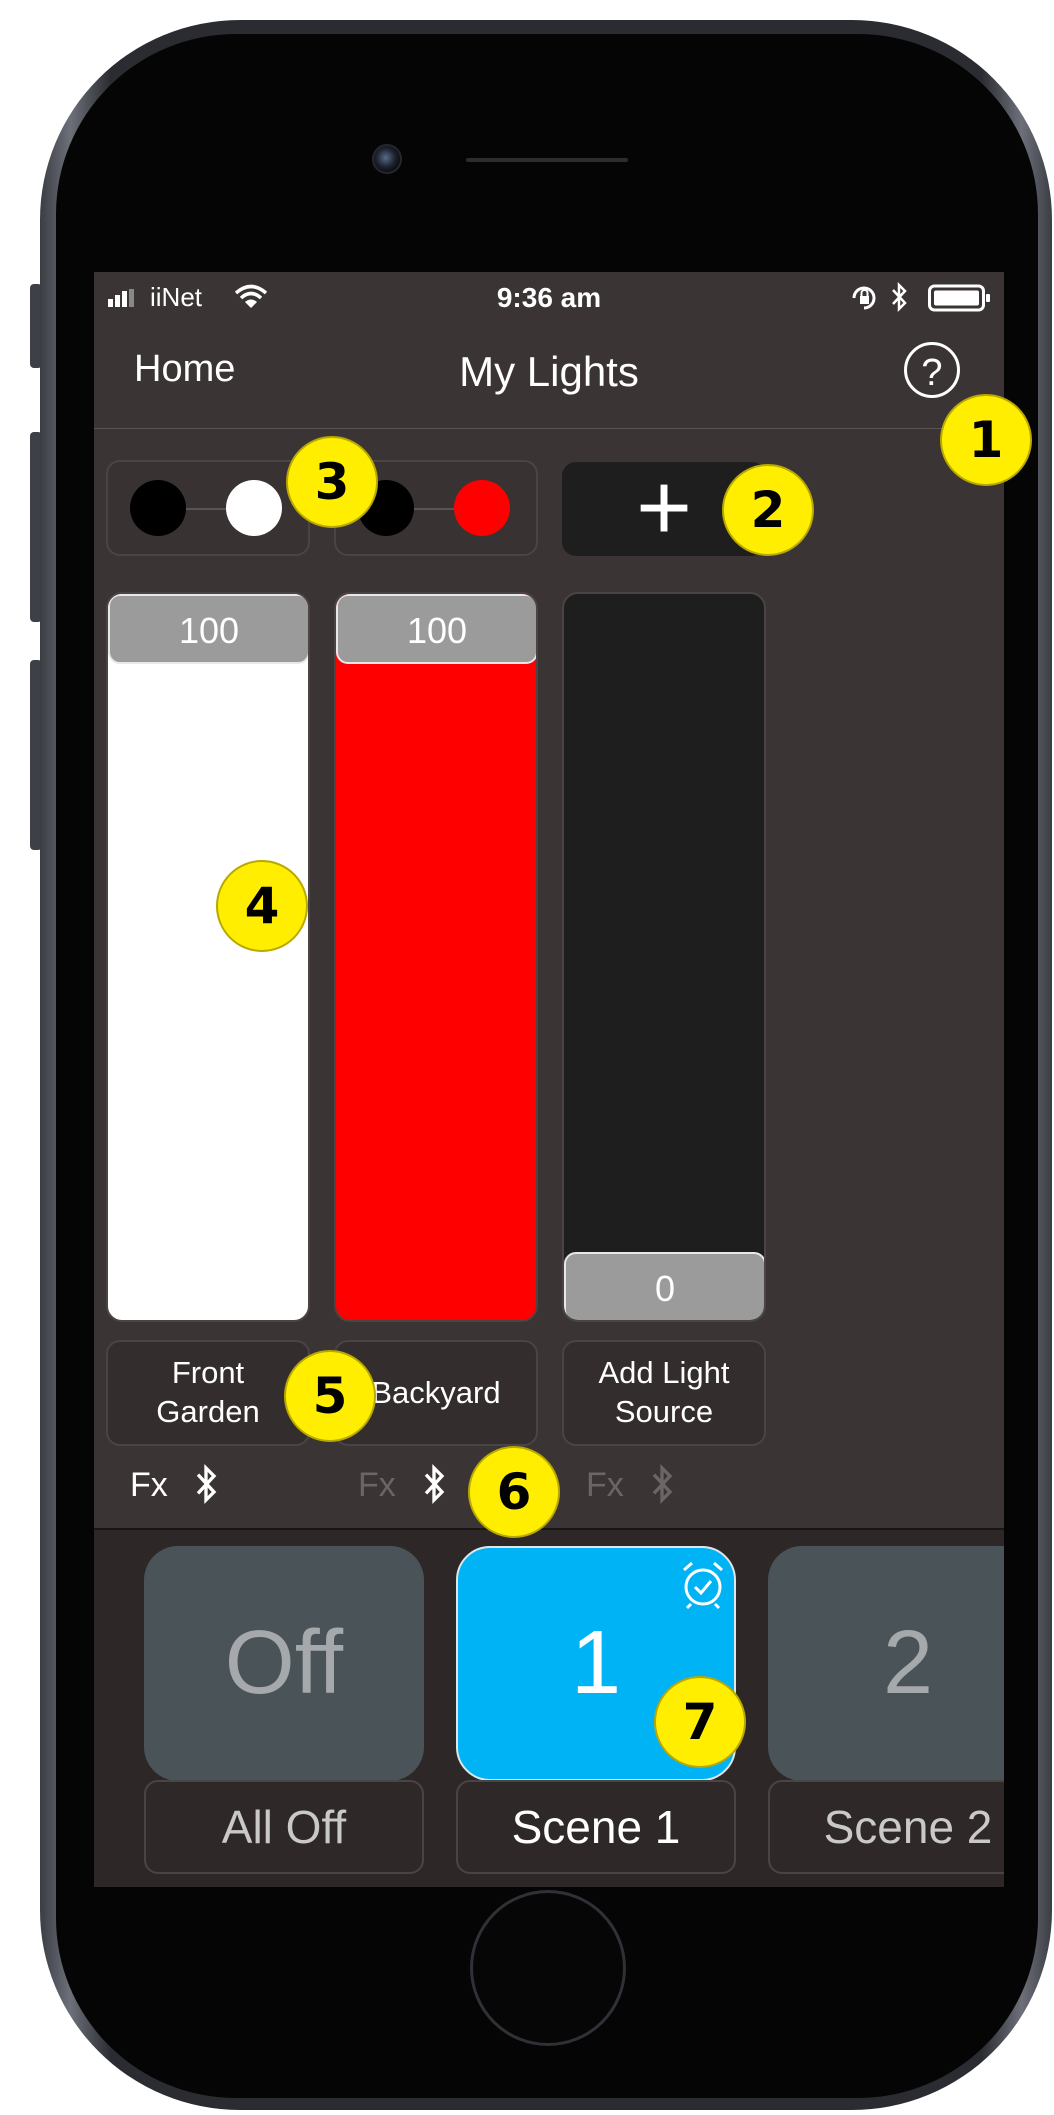  What do you see at coordinates (864, 298) in the screenshot?
I see `rotation-lock-icon` at bounding box center [864, 298].